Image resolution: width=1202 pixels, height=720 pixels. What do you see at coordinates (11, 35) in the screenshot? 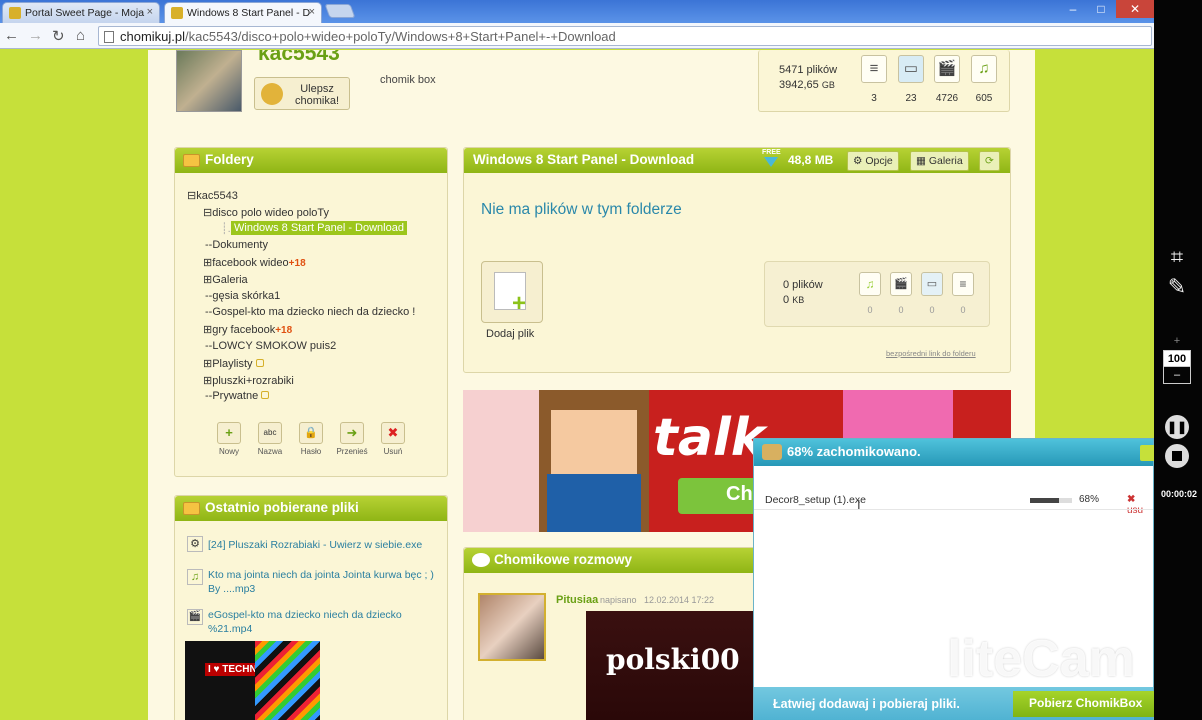
I see `back-icon: ←` at bounding box center [11, 35].